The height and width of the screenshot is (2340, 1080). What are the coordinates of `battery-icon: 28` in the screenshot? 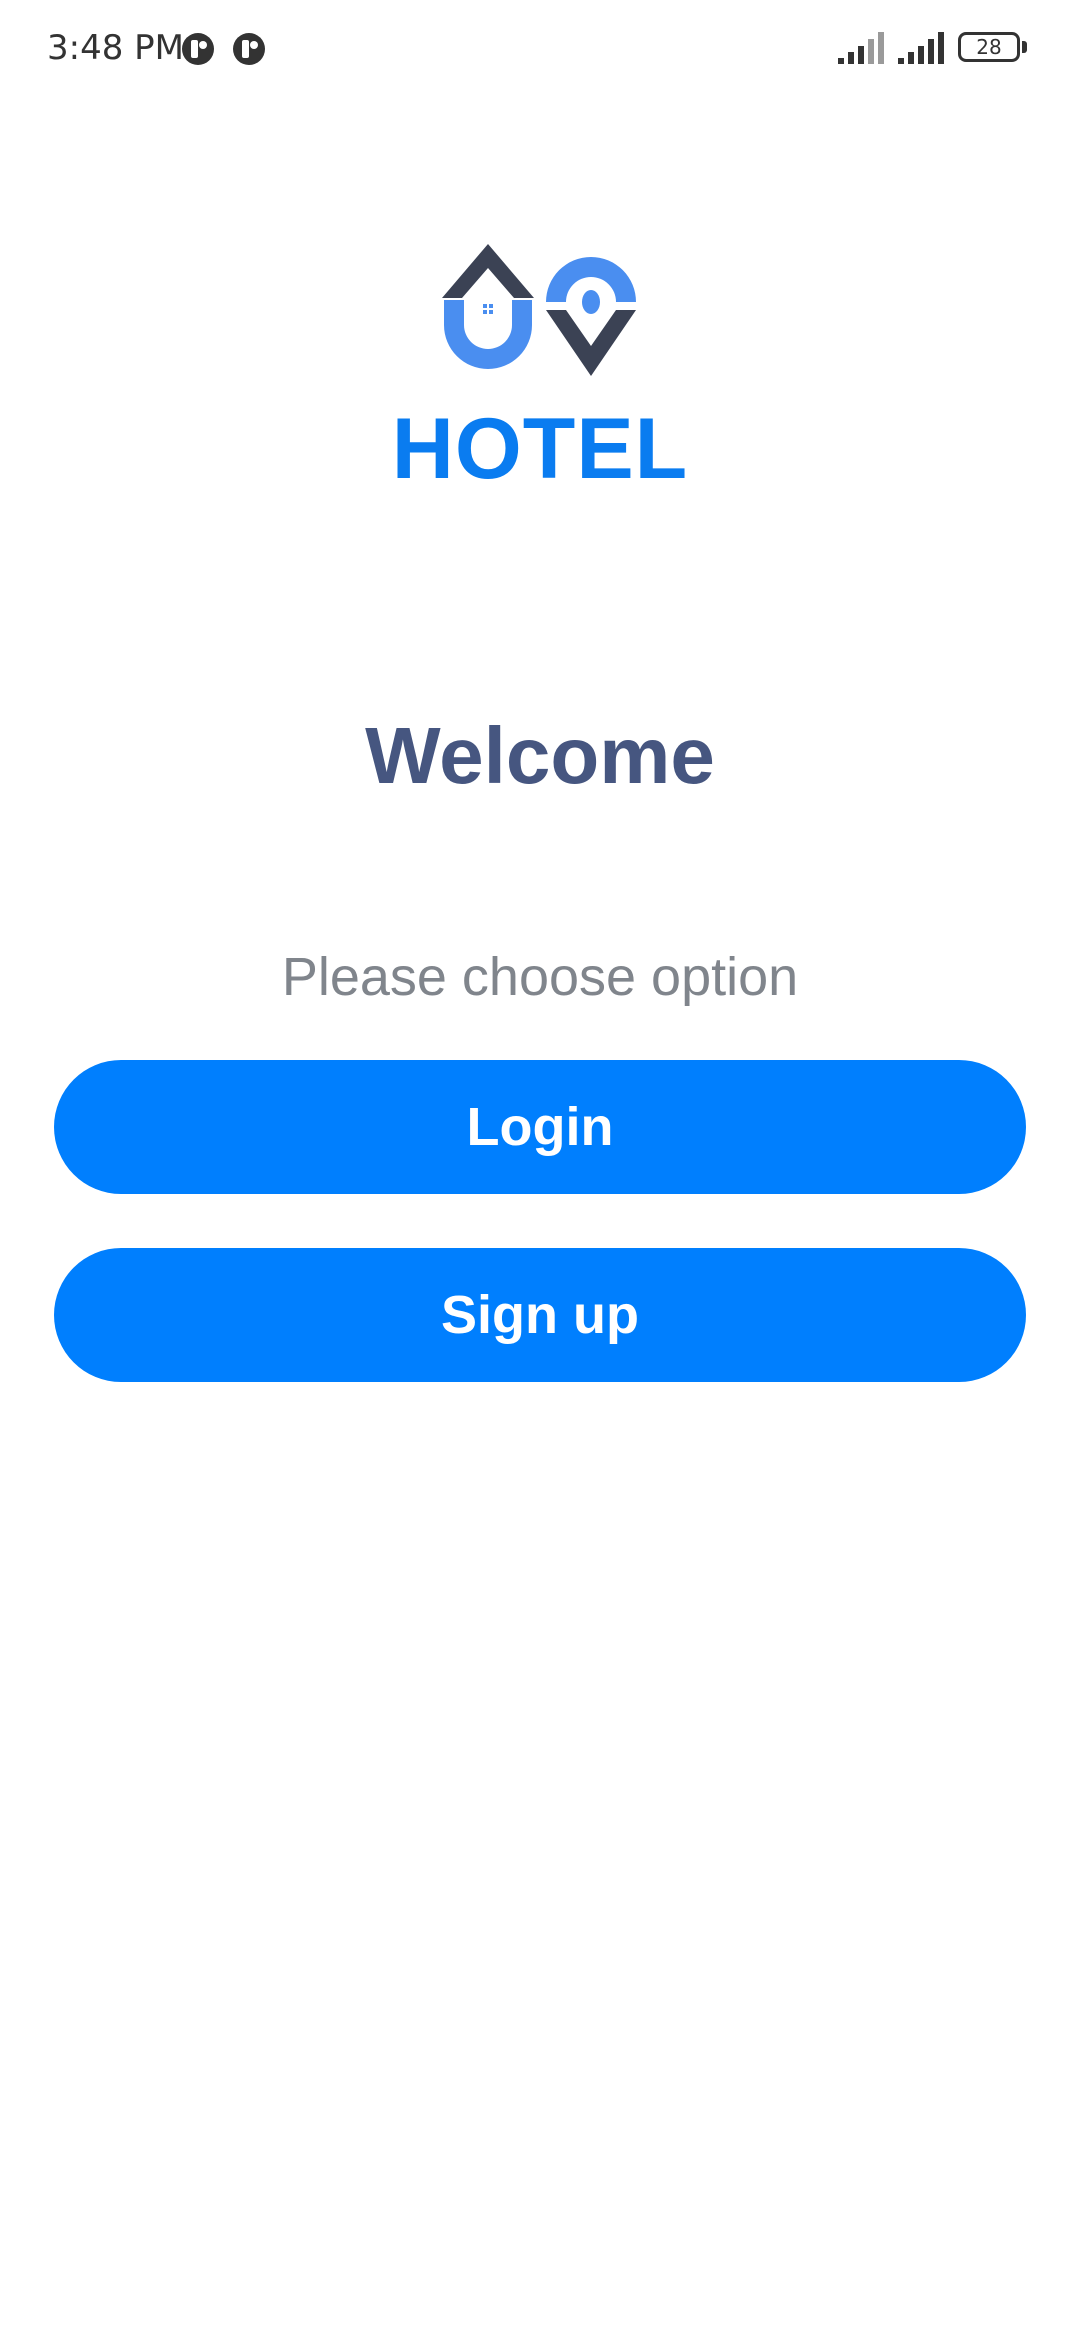 It's located at (989, 47).